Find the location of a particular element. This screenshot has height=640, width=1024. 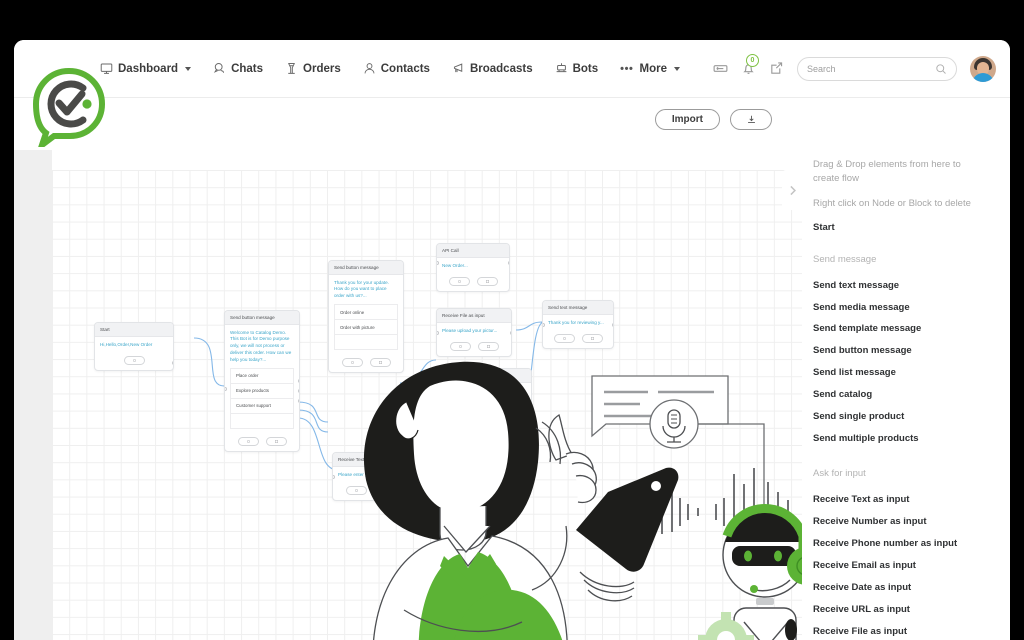

nav-label: More is located at coordinates (653, 68).